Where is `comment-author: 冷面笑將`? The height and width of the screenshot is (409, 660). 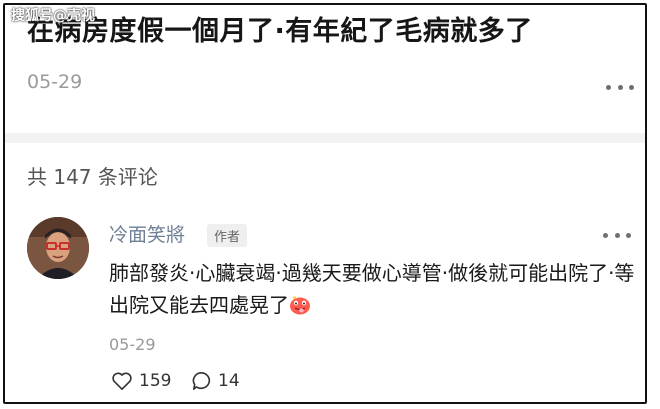
comment-author: 冷面笑將 is located at coordinates (147, 233).